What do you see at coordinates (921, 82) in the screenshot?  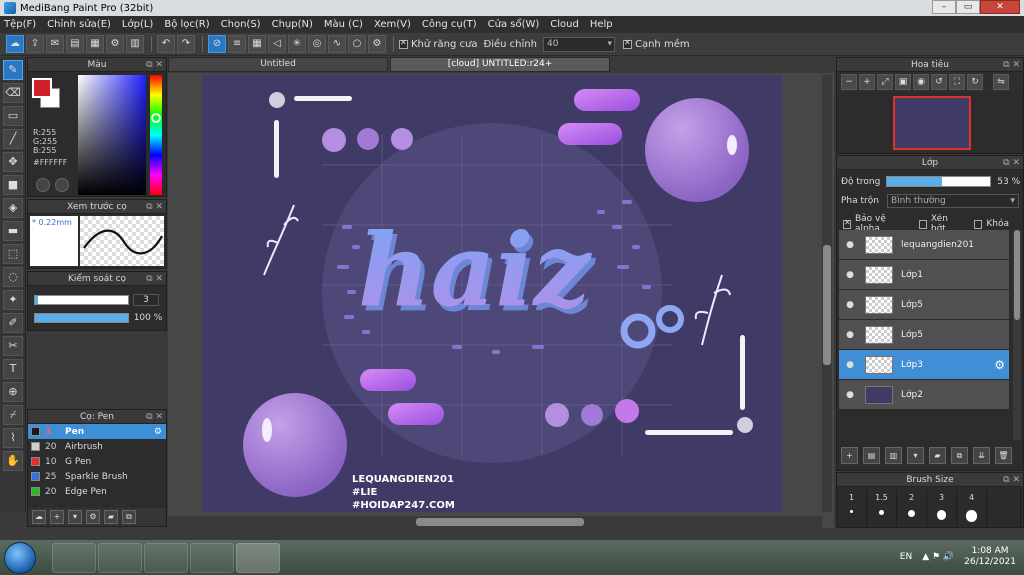 I see `center-icon: ◉` at bounding box center [921, 82].